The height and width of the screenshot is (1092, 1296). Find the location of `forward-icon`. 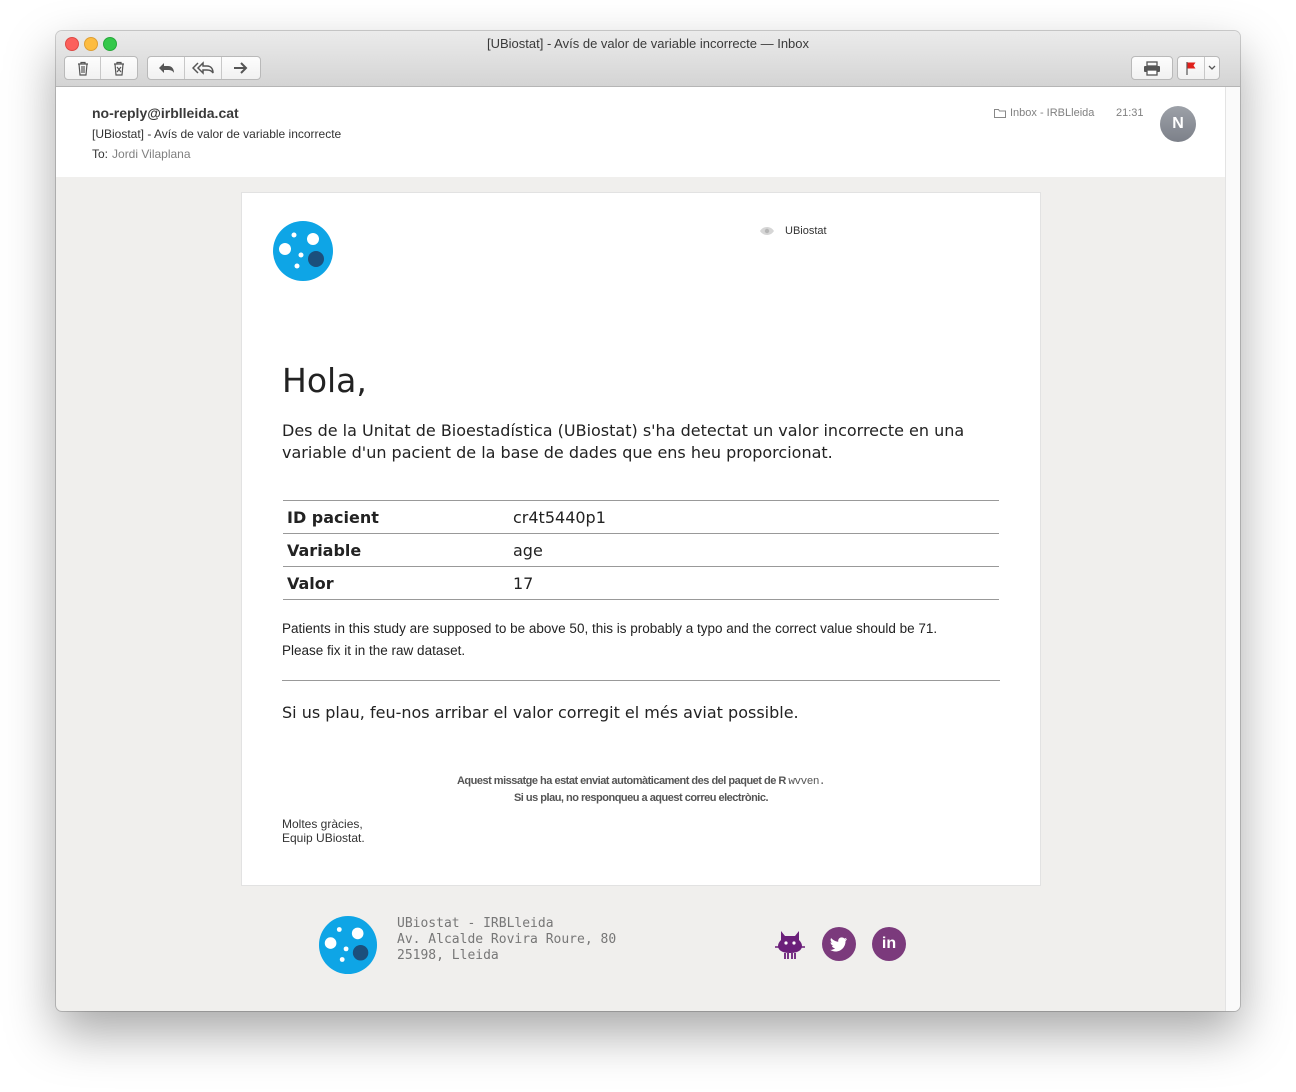

forward-icon is located at coordinates (241, 68).